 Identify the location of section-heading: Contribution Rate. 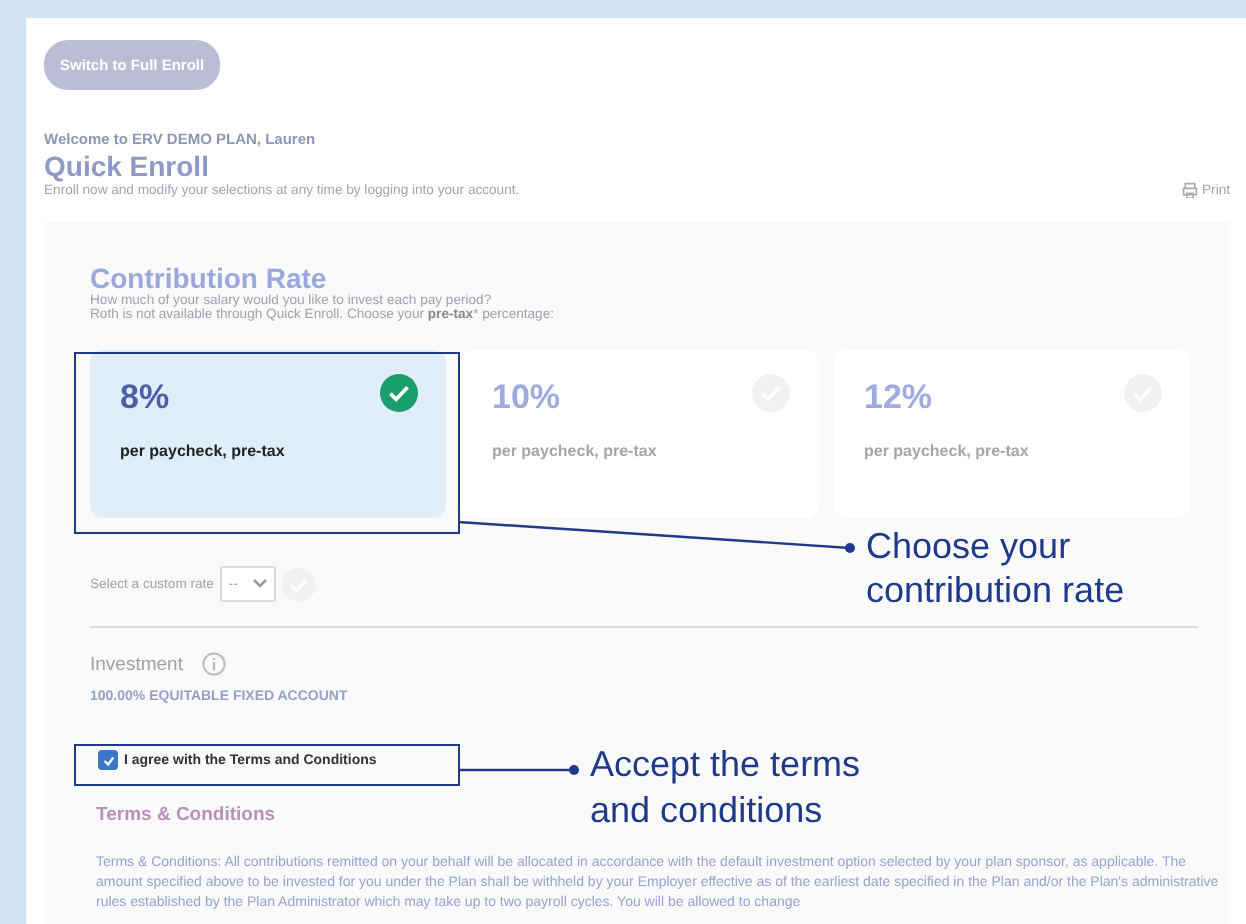
(209, 278).